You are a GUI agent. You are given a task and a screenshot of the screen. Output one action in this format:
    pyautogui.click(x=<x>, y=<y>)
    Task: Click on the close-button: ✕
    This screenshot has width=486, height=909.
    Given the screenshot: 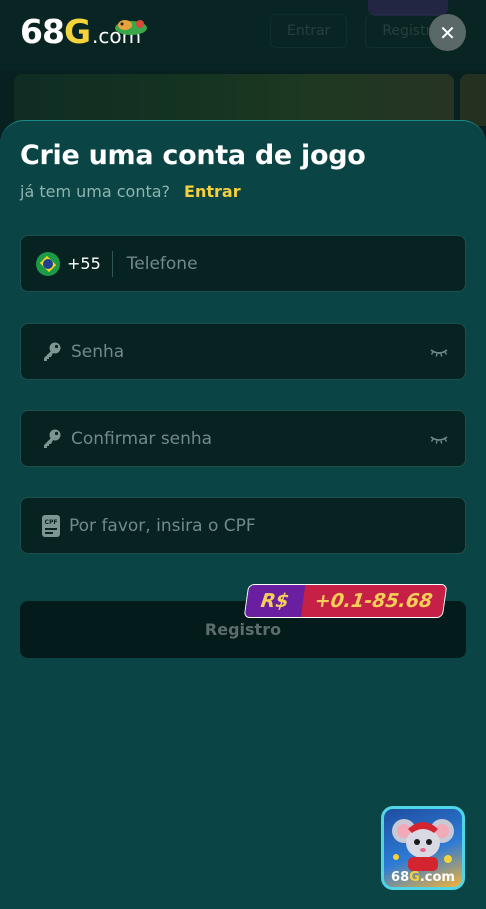 What is the action you would take?
    pyautogui.click(x=447, y=32)
    